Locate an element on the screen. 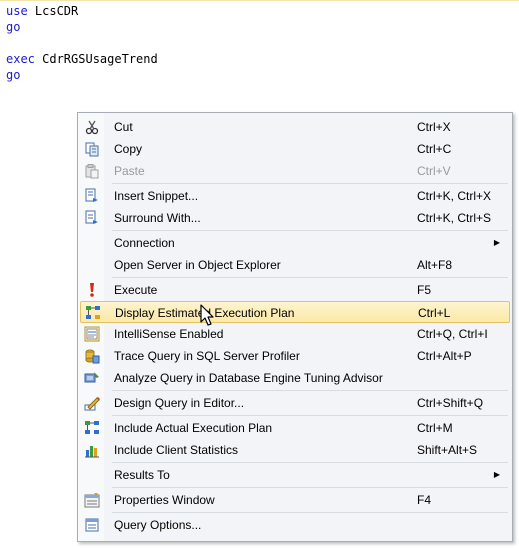 Image resolution: width=519 pixels, height=548 pixels. paste-icon is located at coordinates (92, 171).